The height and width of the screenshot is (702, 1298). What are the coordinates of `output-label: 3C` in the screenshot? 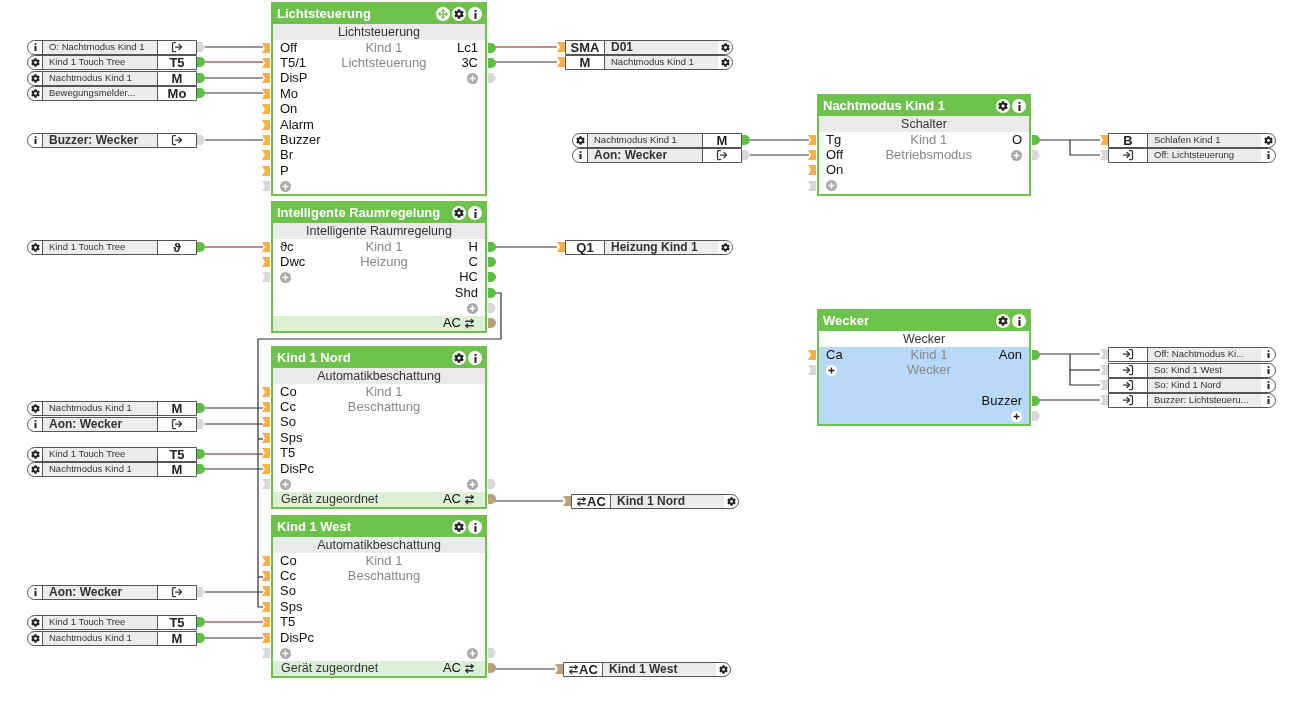 It's located at (469, 63).